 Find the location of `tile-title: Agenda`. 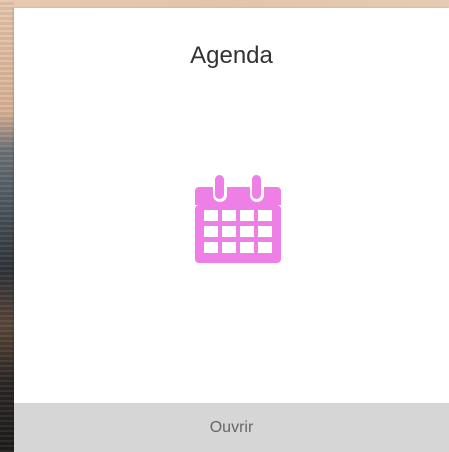

tile-title: Agenda is located at coordinates (231, 55).